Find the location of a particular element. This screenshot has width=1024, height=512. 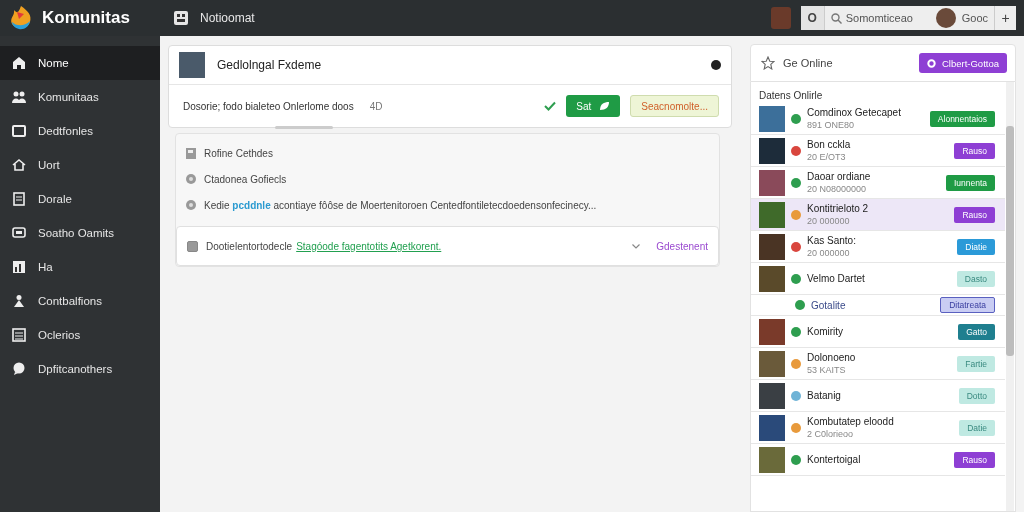

user-name: Comdinox Getecapet is located at coordinates (854, 112).